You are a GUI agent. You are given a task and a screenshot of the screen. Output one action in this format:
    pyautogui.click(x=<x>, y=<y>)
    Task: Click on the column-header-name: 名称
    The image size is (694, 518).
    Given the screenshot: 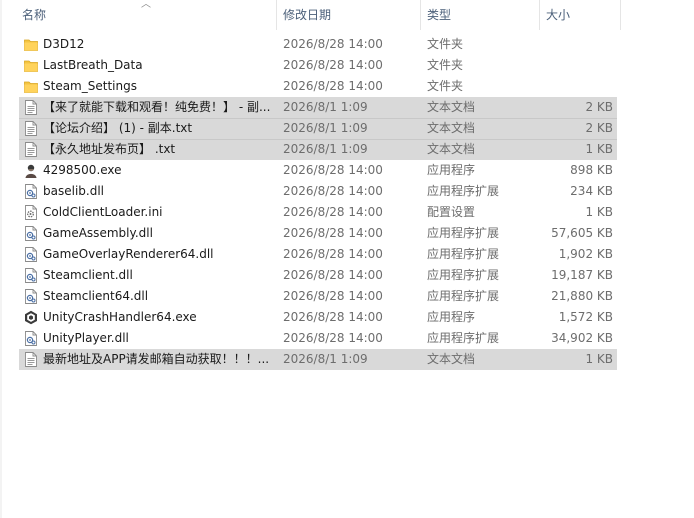 What is the action you would take?
    pyautogui.click(x=34, y=15)
    